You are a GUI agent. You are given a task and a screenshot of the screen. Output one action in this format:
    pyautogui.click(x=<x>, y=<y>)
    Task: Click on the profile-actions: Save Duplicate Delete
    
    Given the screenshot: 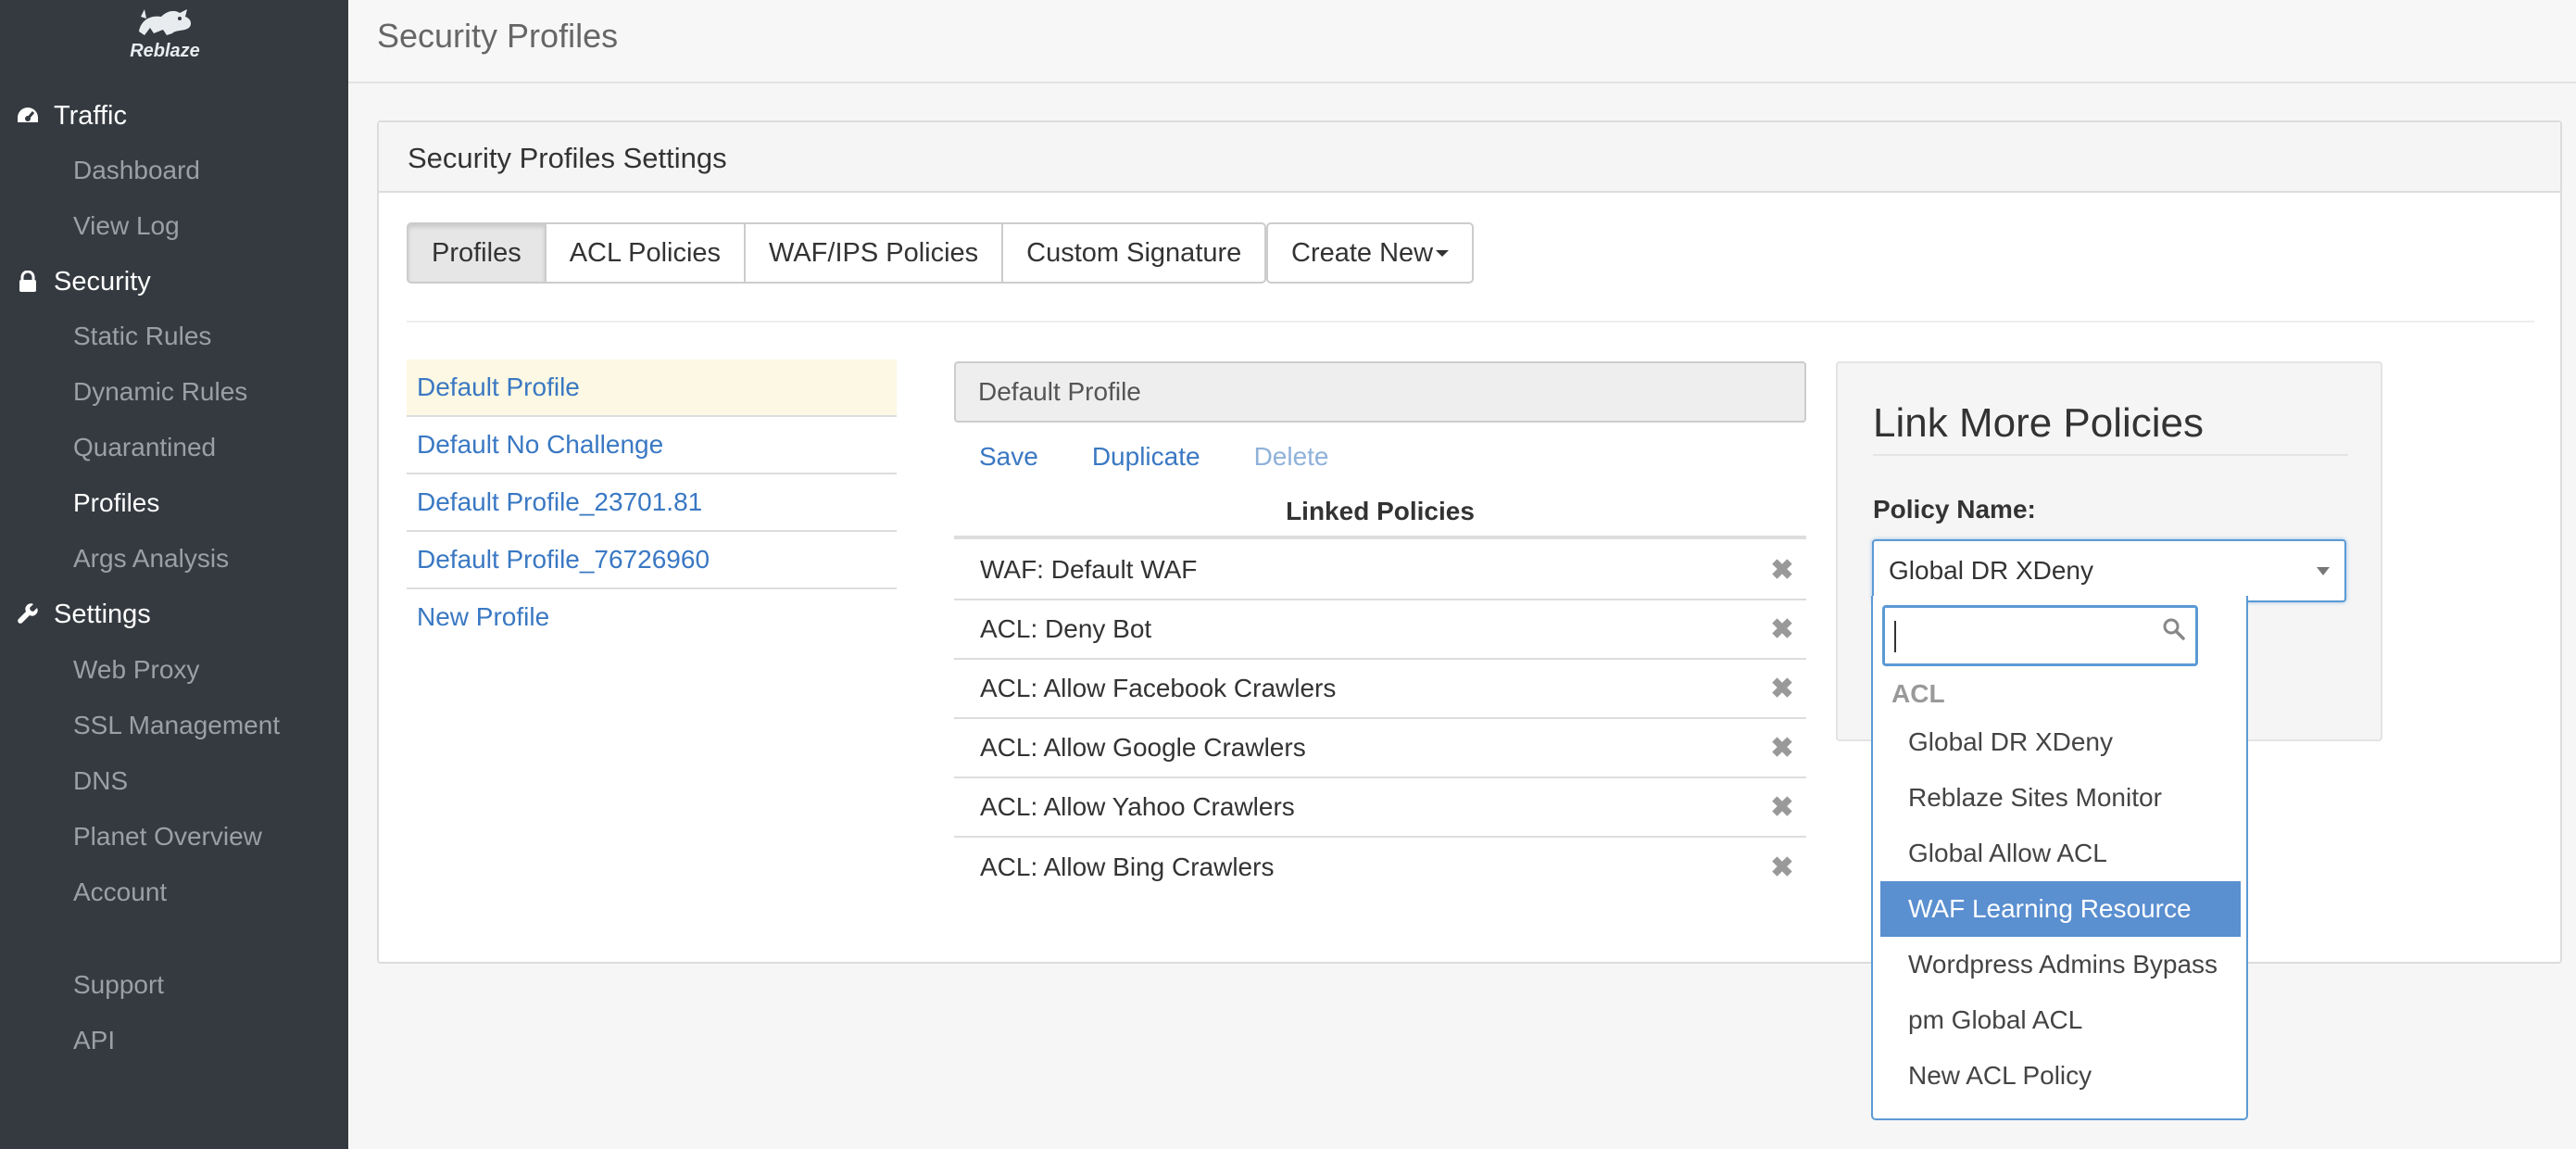 What is the action you would take?
    pyautogui.click(x=1181, y=456)
    